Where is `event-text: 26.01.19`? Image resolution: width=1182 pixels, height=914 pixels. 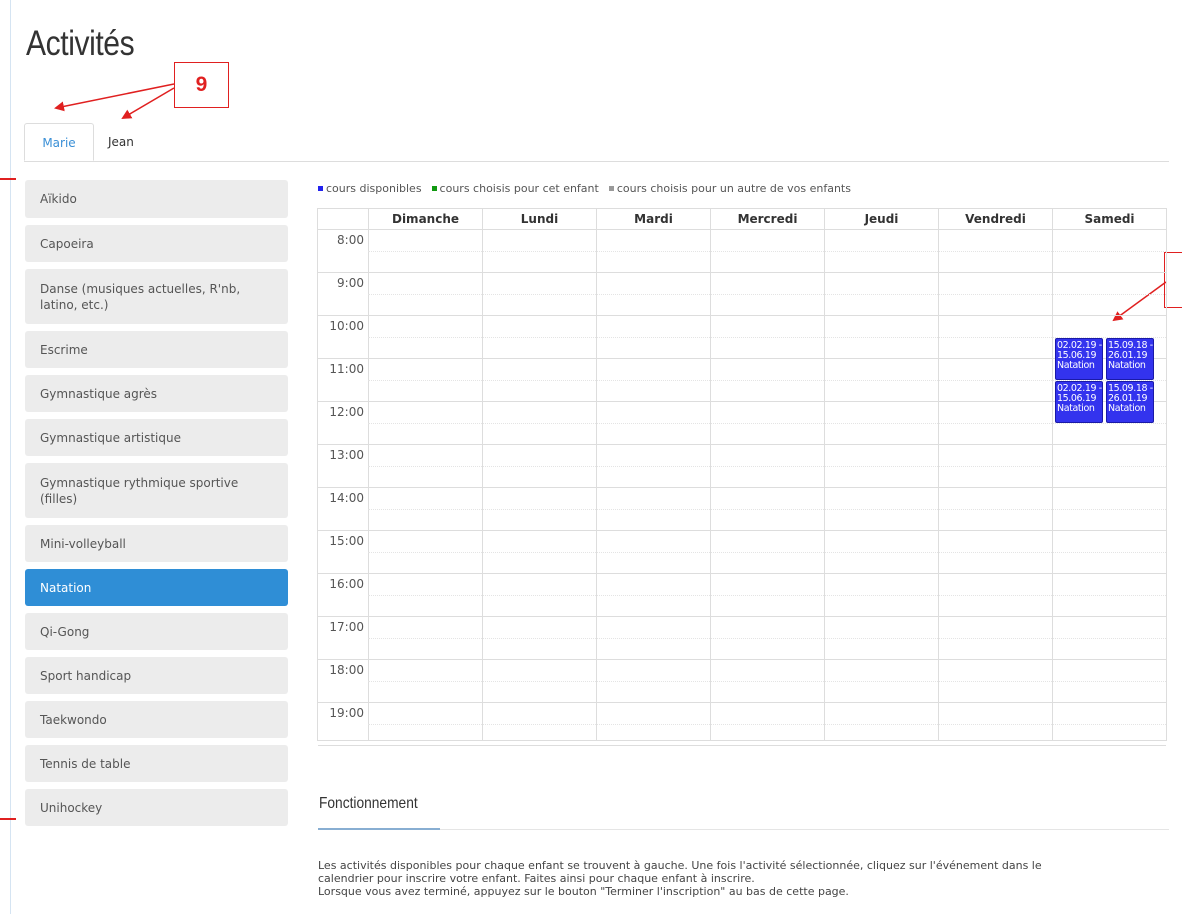
event-text: 26.01.19 is located at coordinates (1128, 398).